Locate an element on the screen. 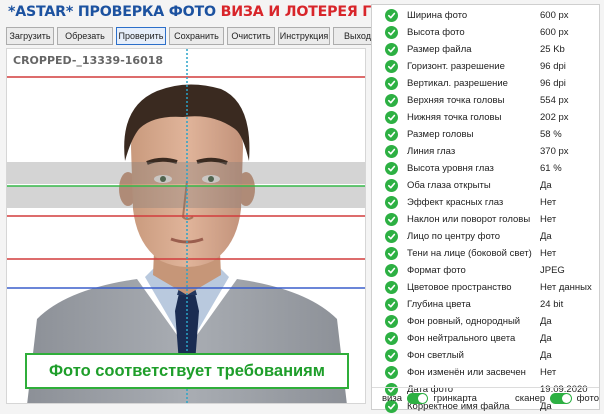 Image resolution: width=604 pixels, height=414 pixels. check-label: Горизонт. разрешение is located at coordinates (456, 66).